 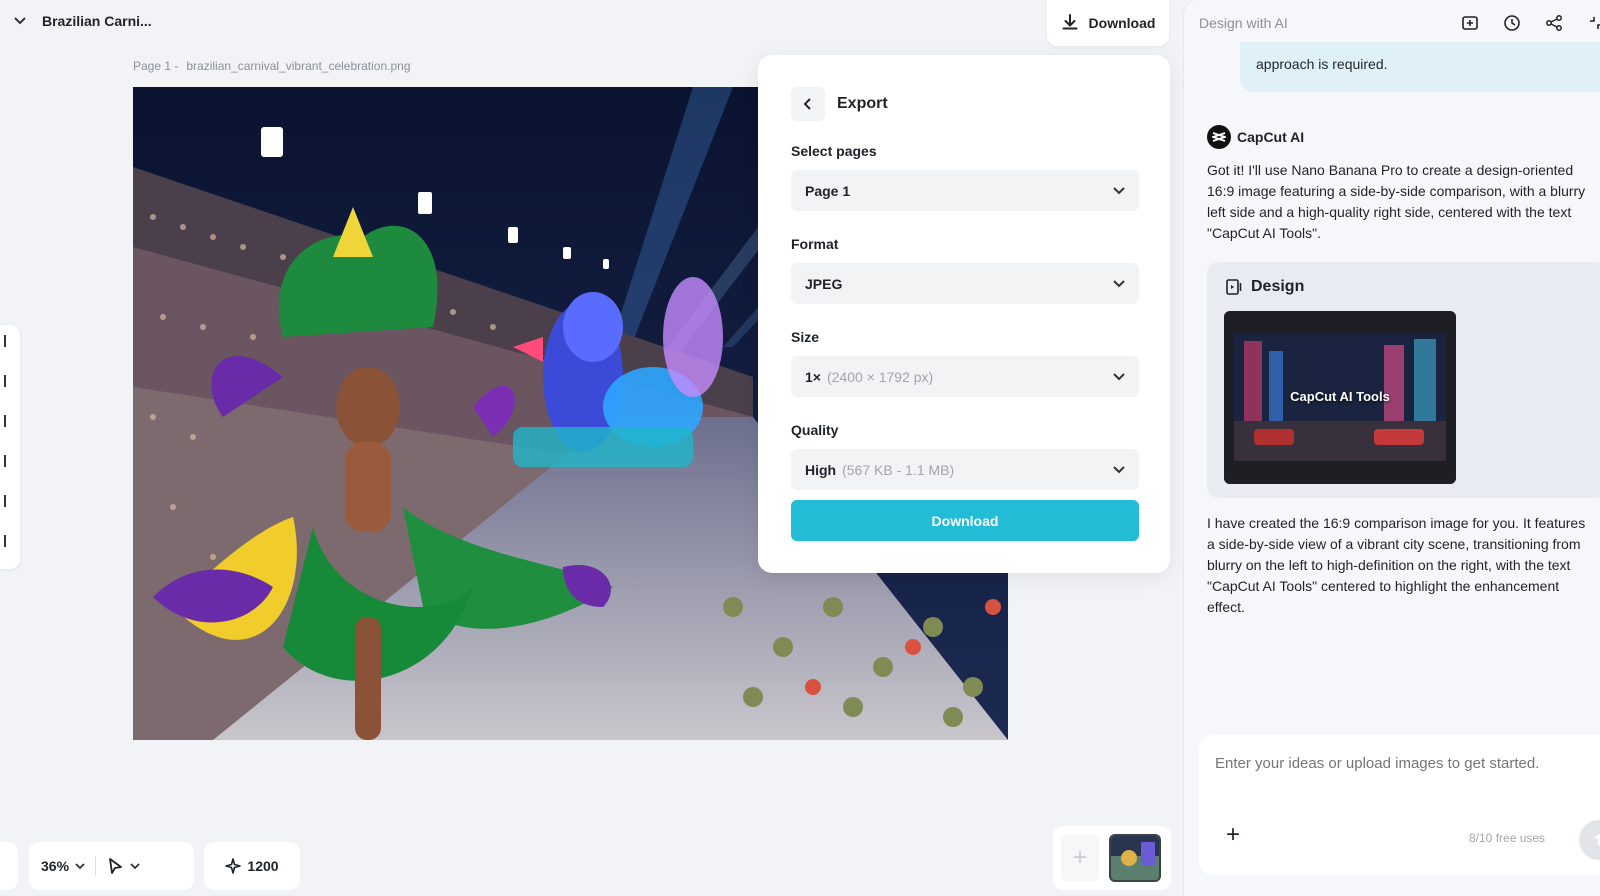 I want to click on quality-value: High, so click(x=821, y=469).